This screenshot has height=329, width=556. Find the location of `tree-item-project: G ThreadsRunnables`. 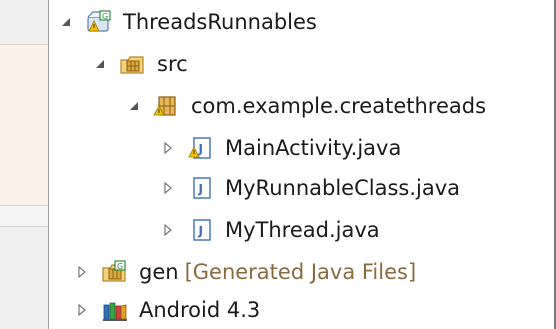

tree-item-project: G ThreadsRunnables is located at coordinates (187, 22).